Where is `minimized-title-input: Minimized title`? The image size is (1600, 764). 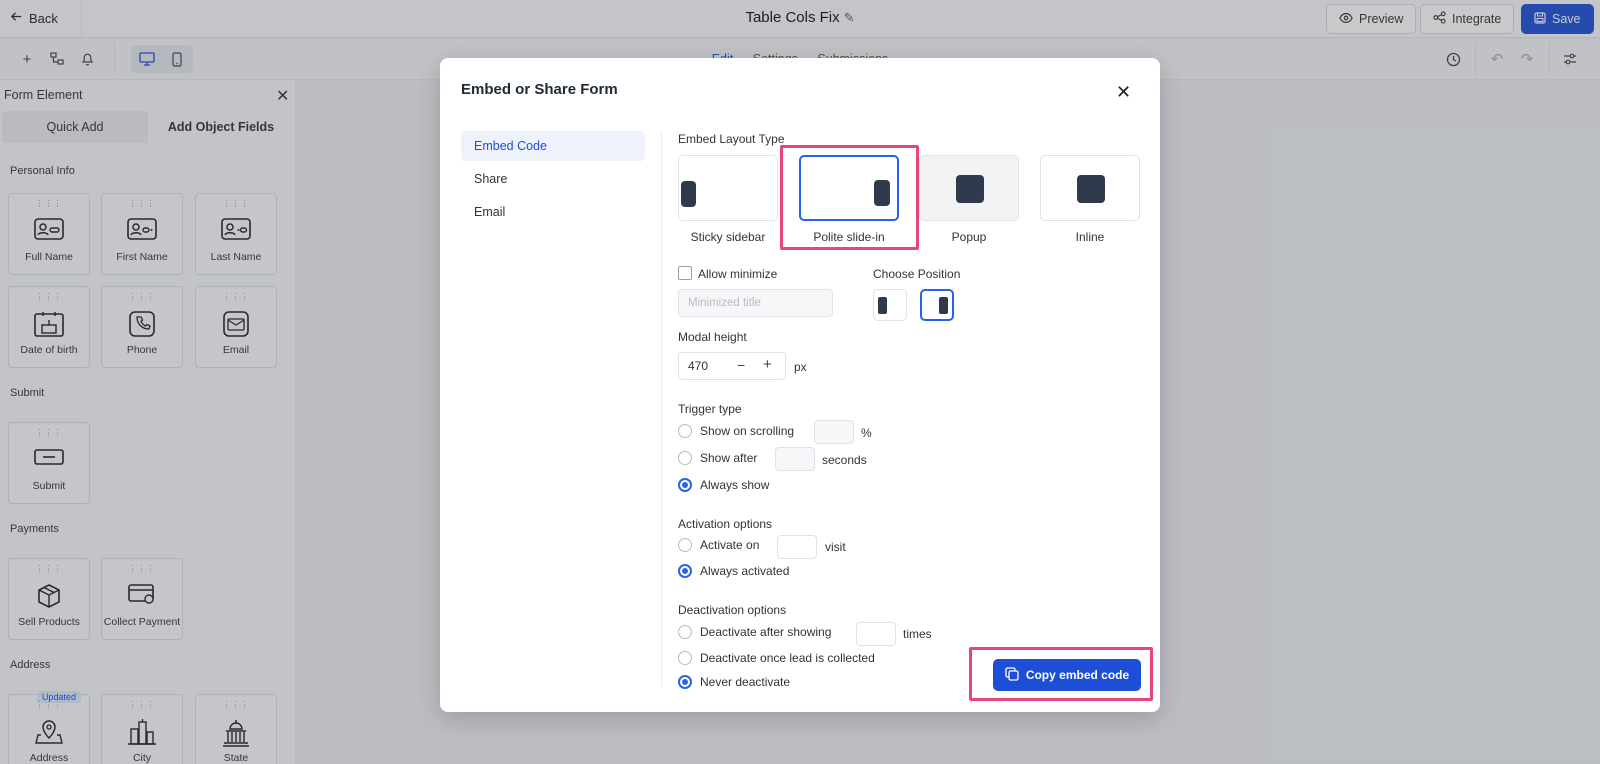 minimized-title-input: Minimized title is located at coordinates (755, 303).